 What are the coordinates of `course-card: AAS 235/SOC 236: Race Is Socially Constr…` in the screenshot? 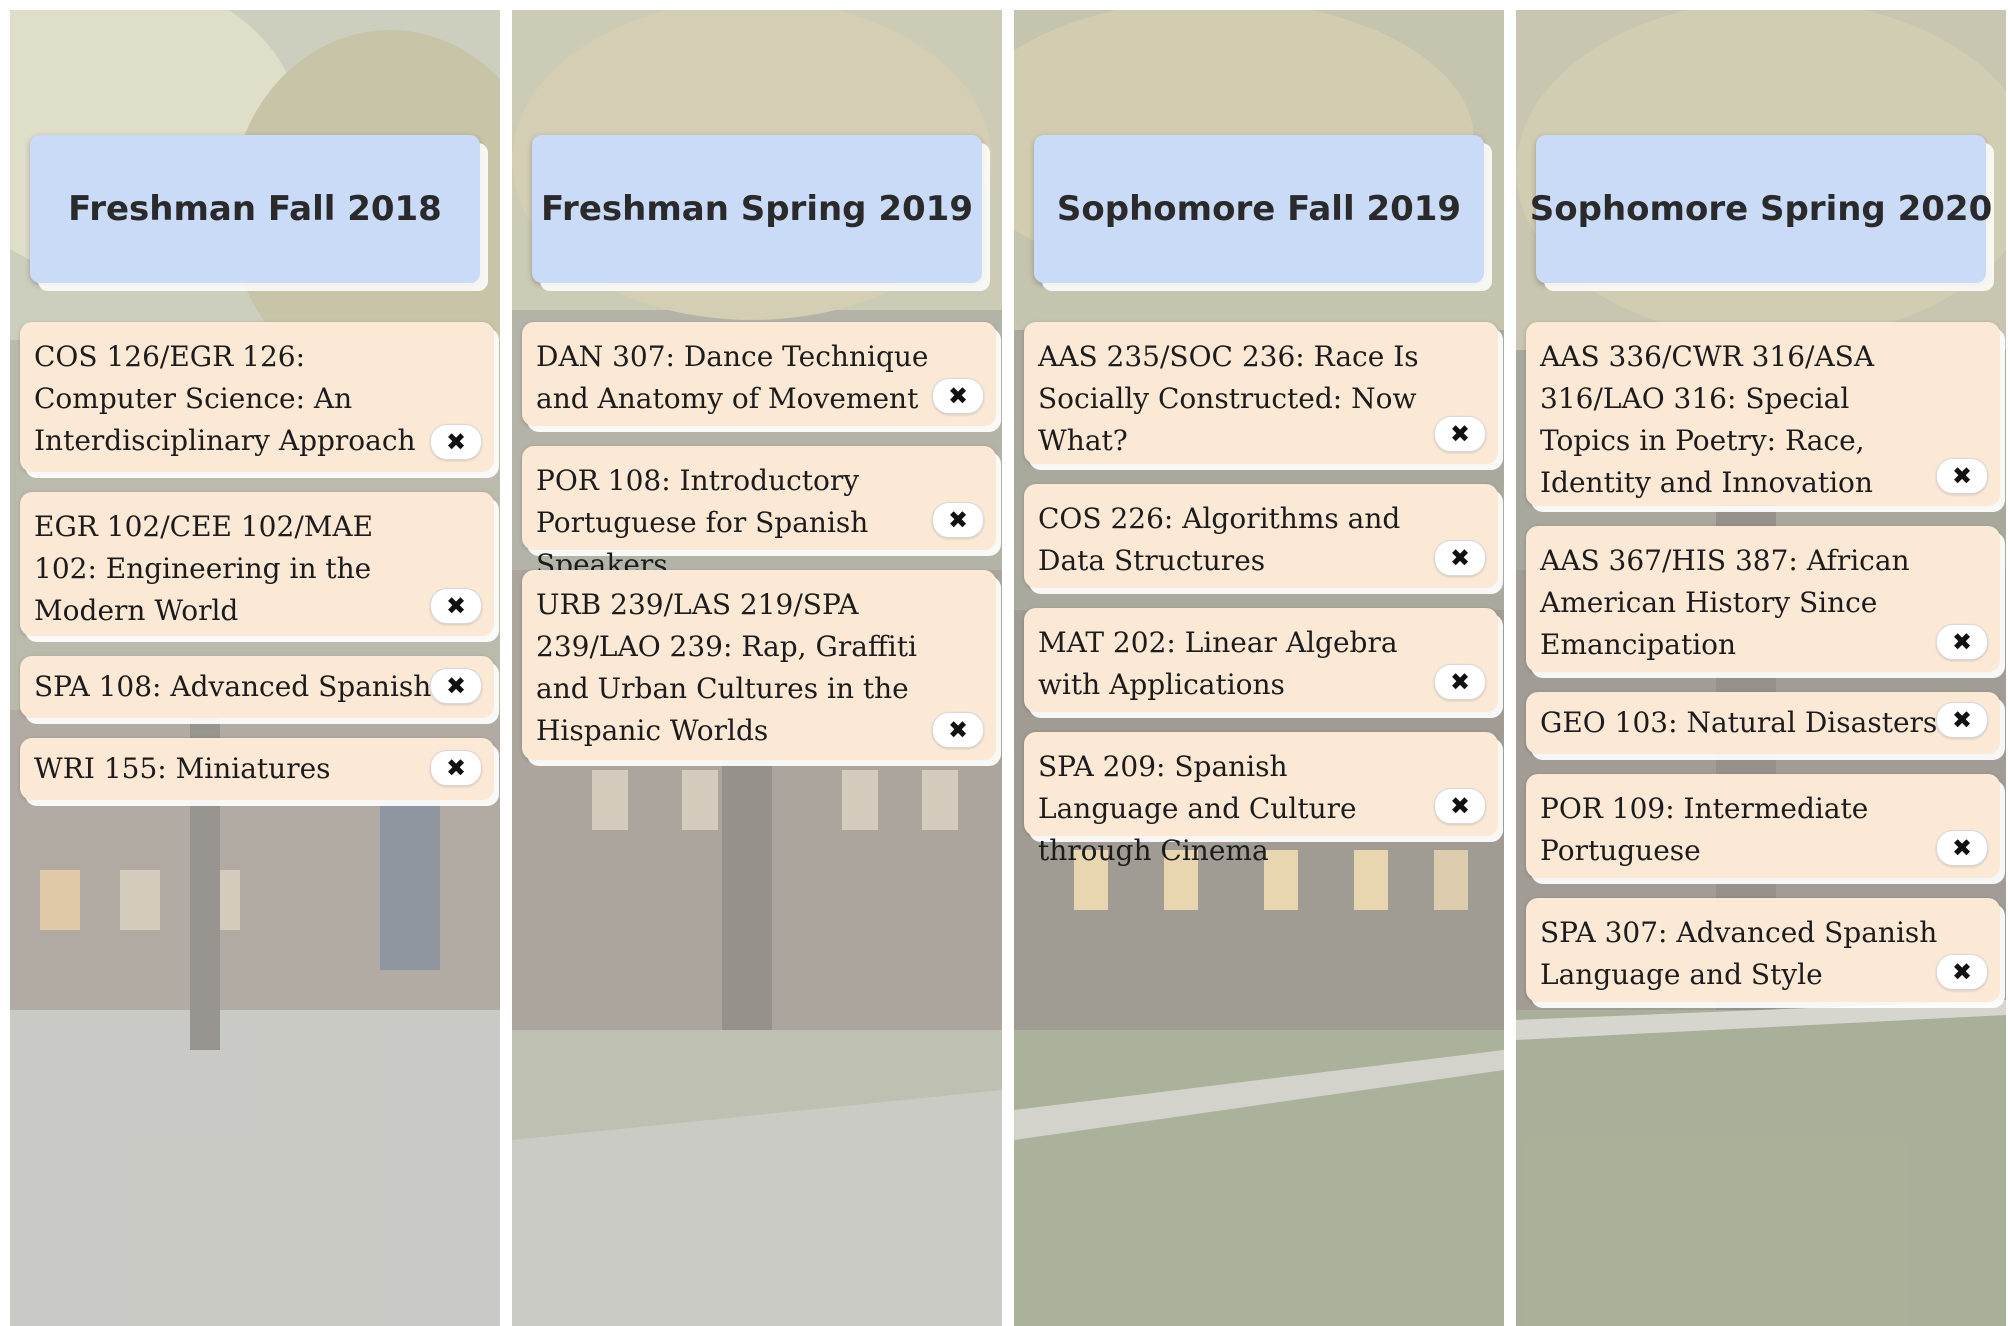 It's located at (1261, 393).